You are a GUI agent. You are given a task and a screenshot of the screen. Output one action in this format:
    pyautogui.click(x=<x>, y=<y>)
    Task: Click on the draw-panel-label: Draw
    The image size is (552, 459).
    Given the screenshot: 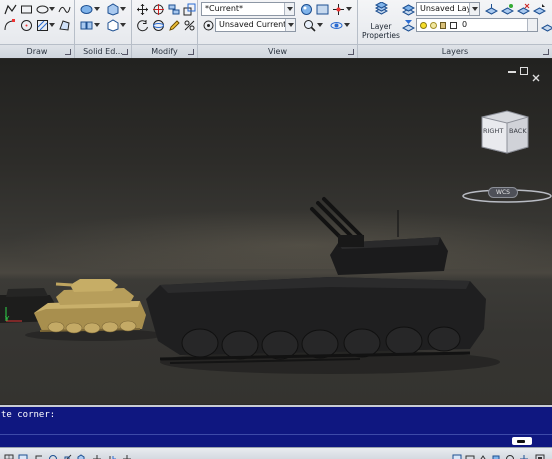 What is the action you would take?
    pyautogui.click(x=37, y=51)
    